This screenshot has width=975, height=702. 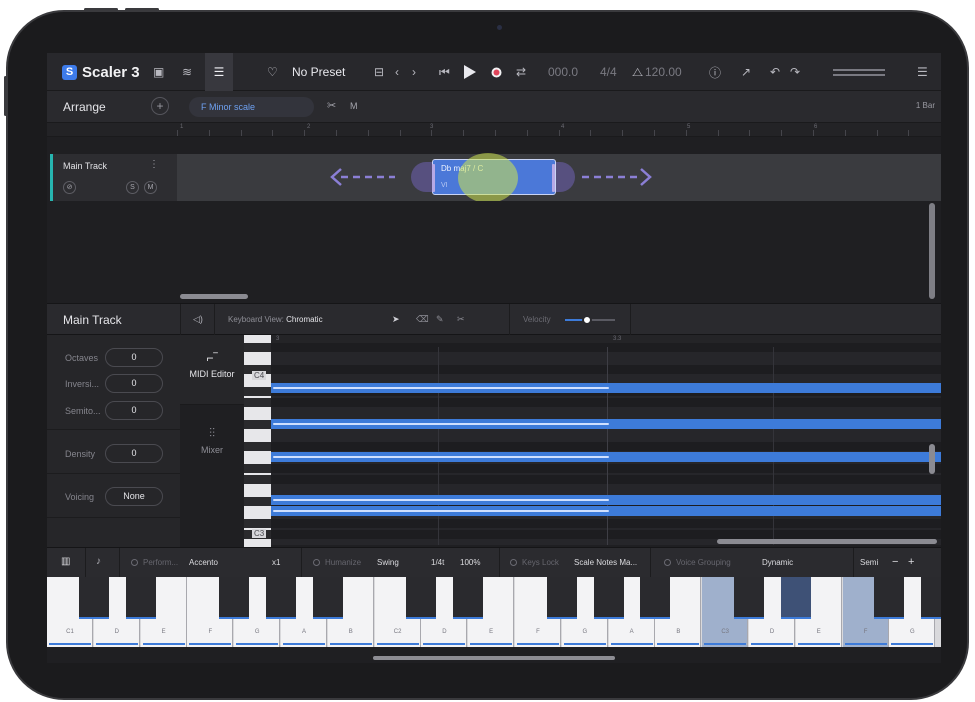 I want to click on pointer-tool-icon: ➤, so click(x=396, y=319).